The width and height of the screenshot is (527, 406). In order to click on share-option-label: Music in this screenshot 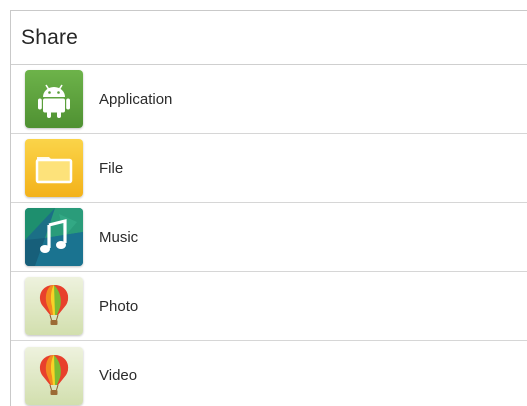, I will do `click(119, 237)`.